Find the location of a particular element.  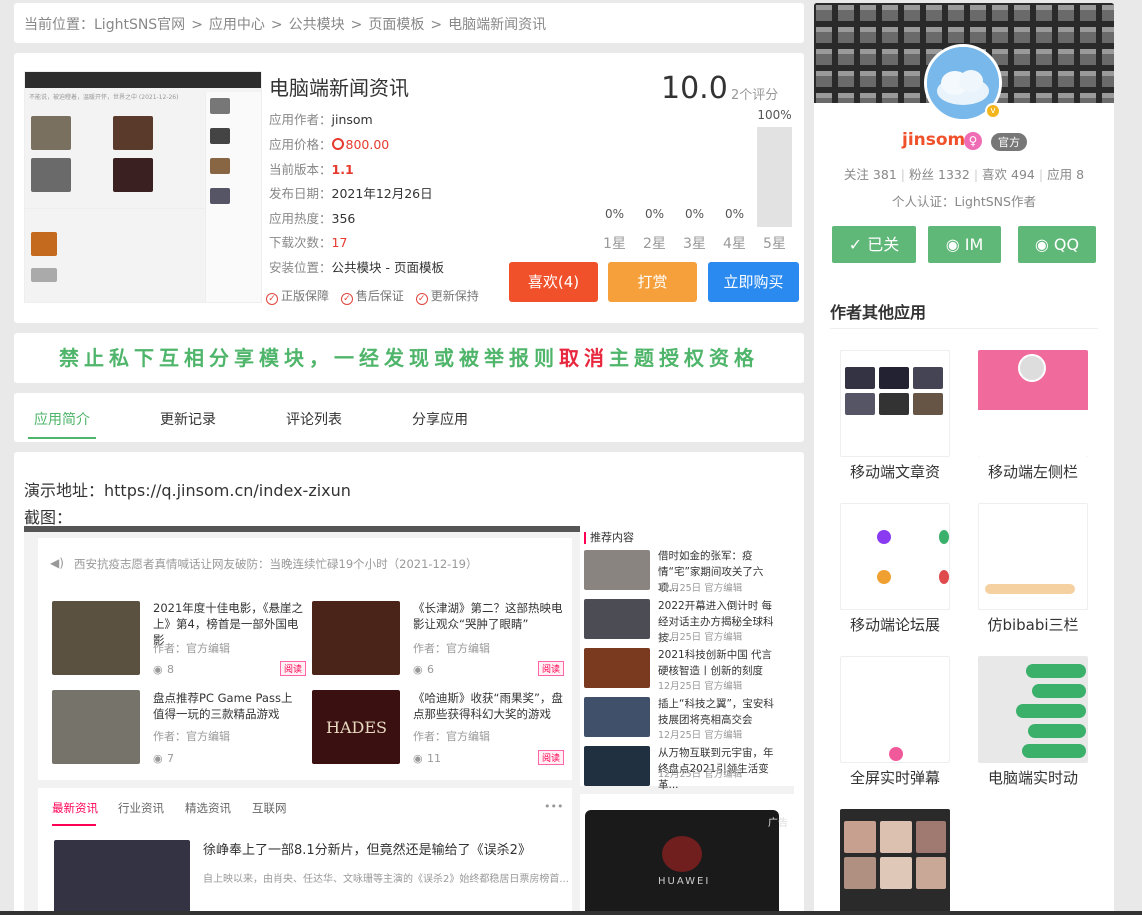

screenshot-label: 截图： is located at coordinates (48, 517).